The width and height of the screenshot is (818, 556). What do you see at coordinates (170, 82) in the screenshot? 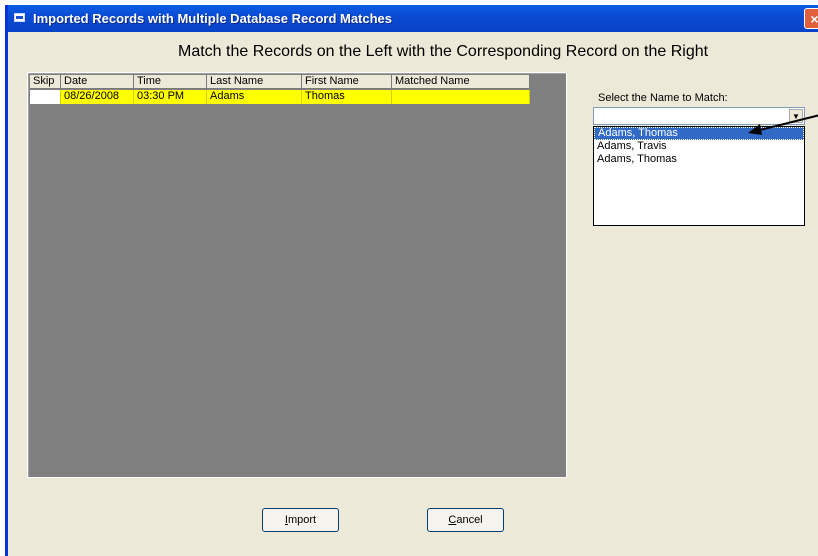
I see `column-header-time: Time` at bounding box center [170, 82].